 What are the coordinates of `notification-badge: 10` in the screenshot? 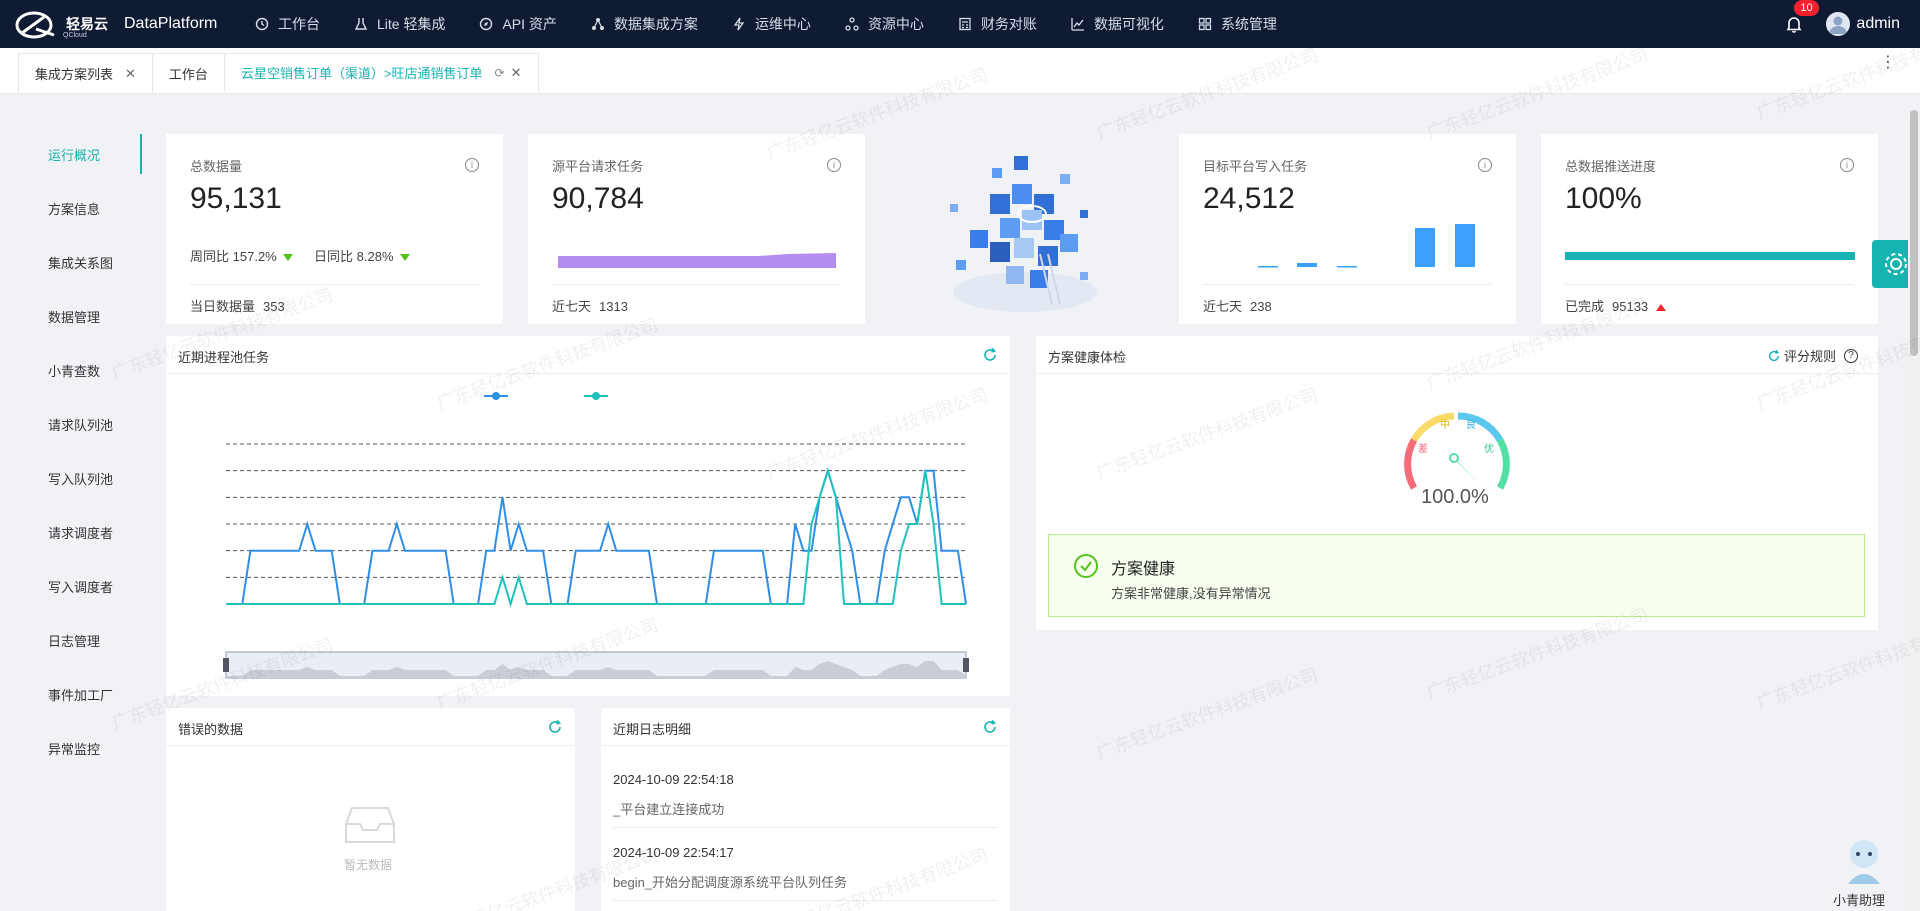 It's located at (1806, 8).